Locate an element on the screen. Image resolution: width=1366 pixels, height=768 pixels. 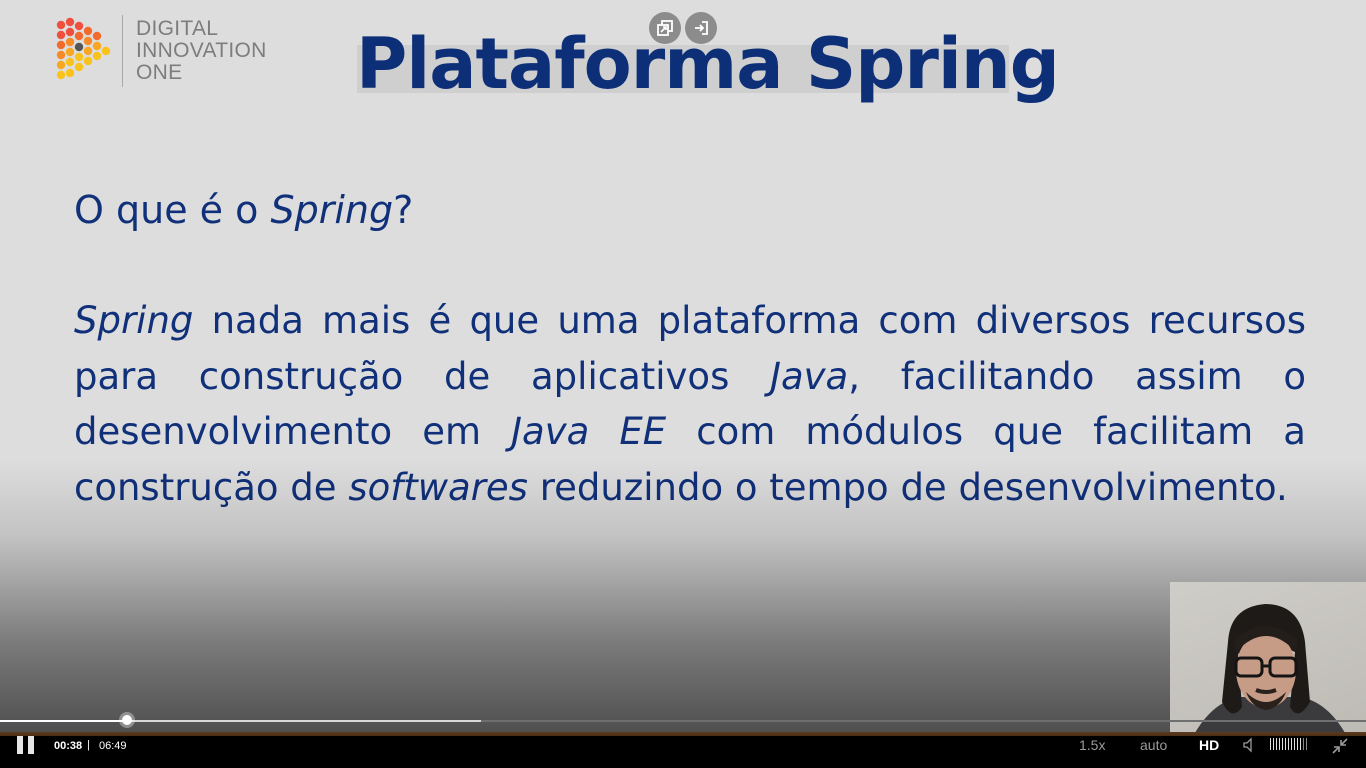
para-italic-java: Java is located at coordinates (809, 376).